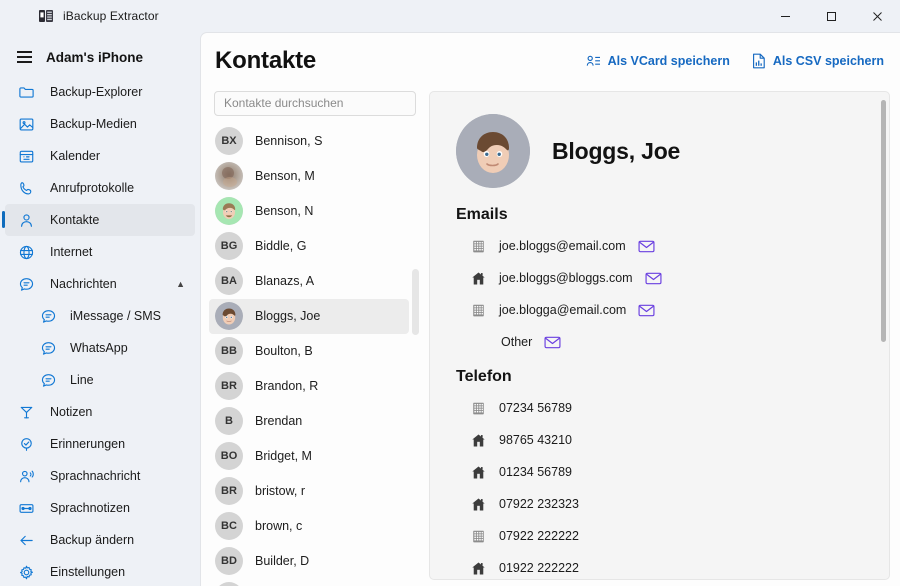 This screenshot has height=586, width=900. What do you see at coordinates (24, 57) in the screenshot?
I see `hamburger-icon` at bounding box center [24, 57].